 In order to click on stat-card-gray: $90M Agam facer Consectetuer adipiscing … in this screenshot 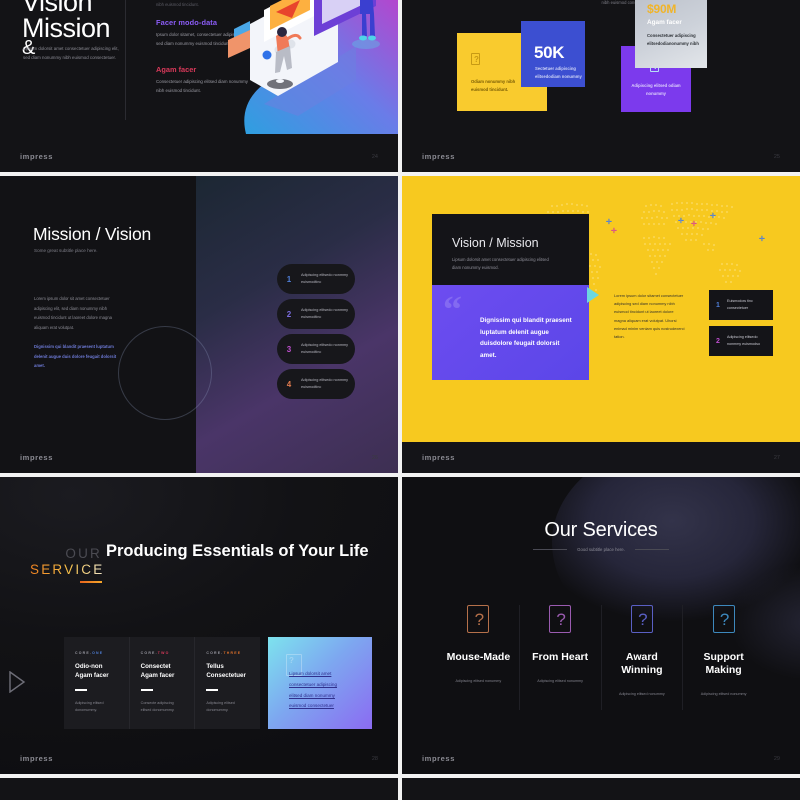, I will do `click(671, 34)`.